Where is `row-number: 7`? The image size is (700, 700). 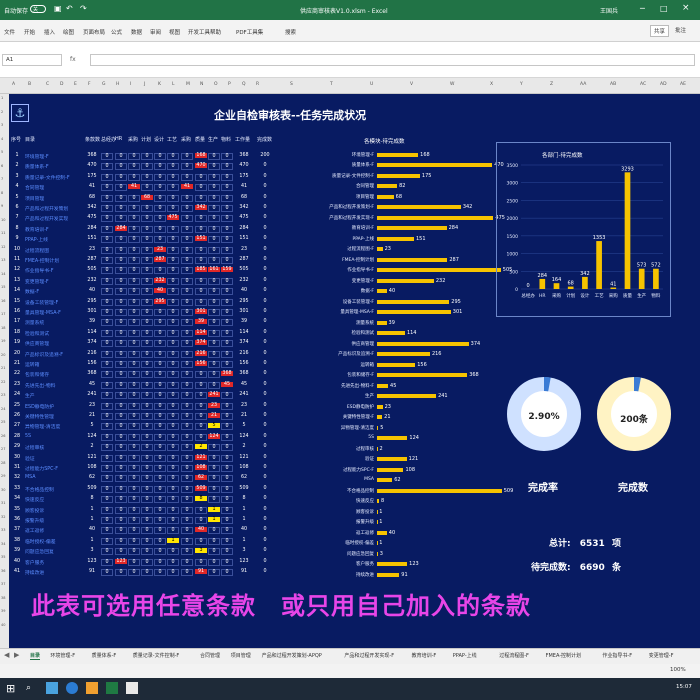
row-number: 7 is located at coordinates (2, 179).